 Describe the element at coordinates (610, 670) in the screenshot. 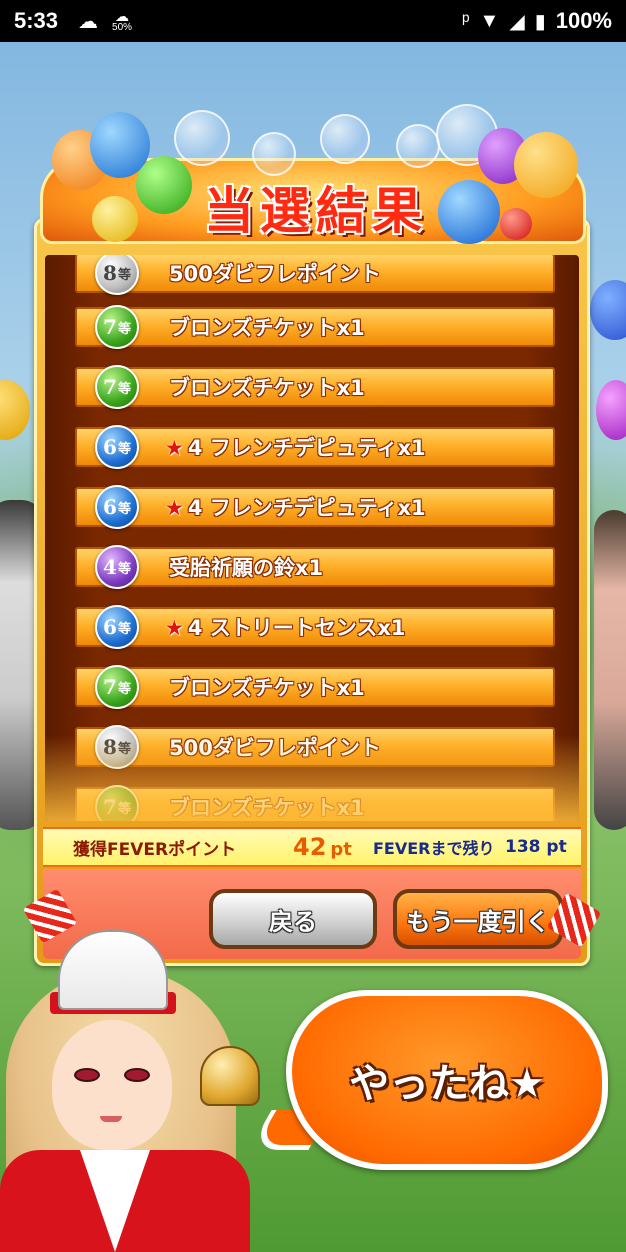

I see `background-spectator` at that location.